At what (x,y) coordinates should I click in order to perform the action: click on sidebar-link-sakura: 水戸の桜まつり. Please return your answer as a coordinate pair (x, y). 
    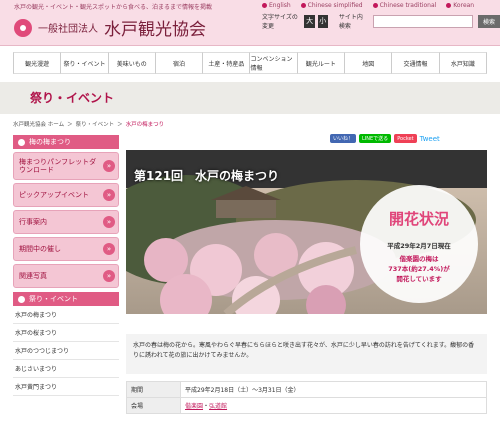
    Looking at the image, I should click on (66, 333).